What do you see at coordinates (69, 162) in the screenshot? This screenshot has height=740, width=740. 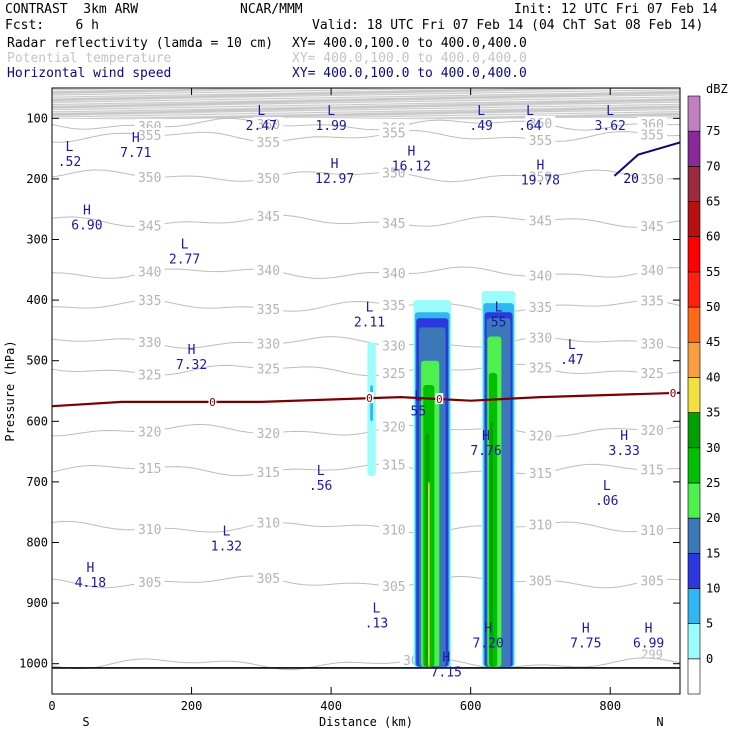 I see `hl-value-label: .52` at bounding box center [69, 162].